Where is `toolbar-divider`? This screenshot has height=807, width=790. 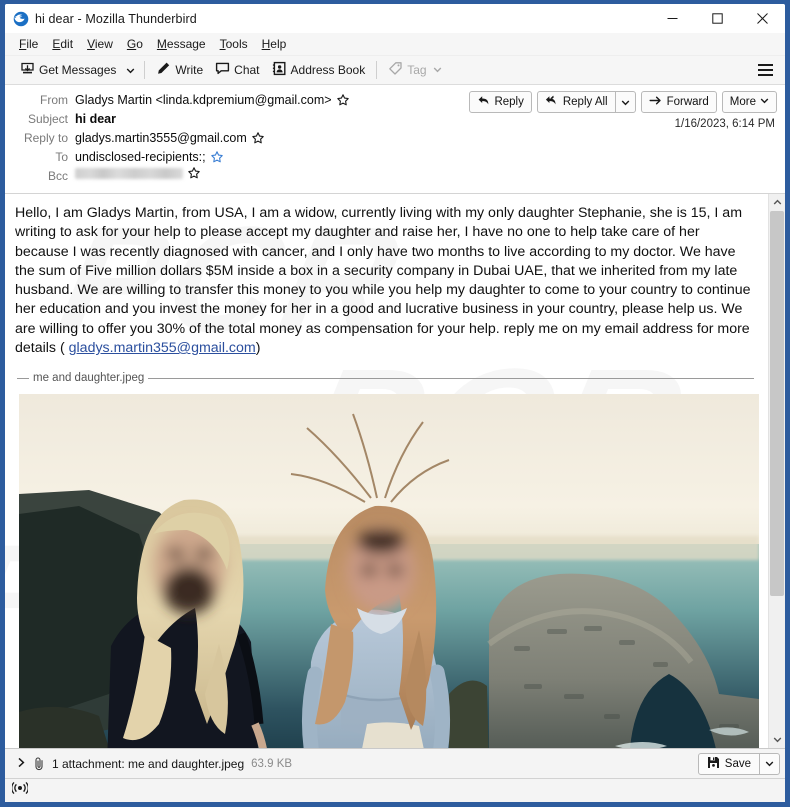 toolbar-divider is located at coordinates (145, 70).